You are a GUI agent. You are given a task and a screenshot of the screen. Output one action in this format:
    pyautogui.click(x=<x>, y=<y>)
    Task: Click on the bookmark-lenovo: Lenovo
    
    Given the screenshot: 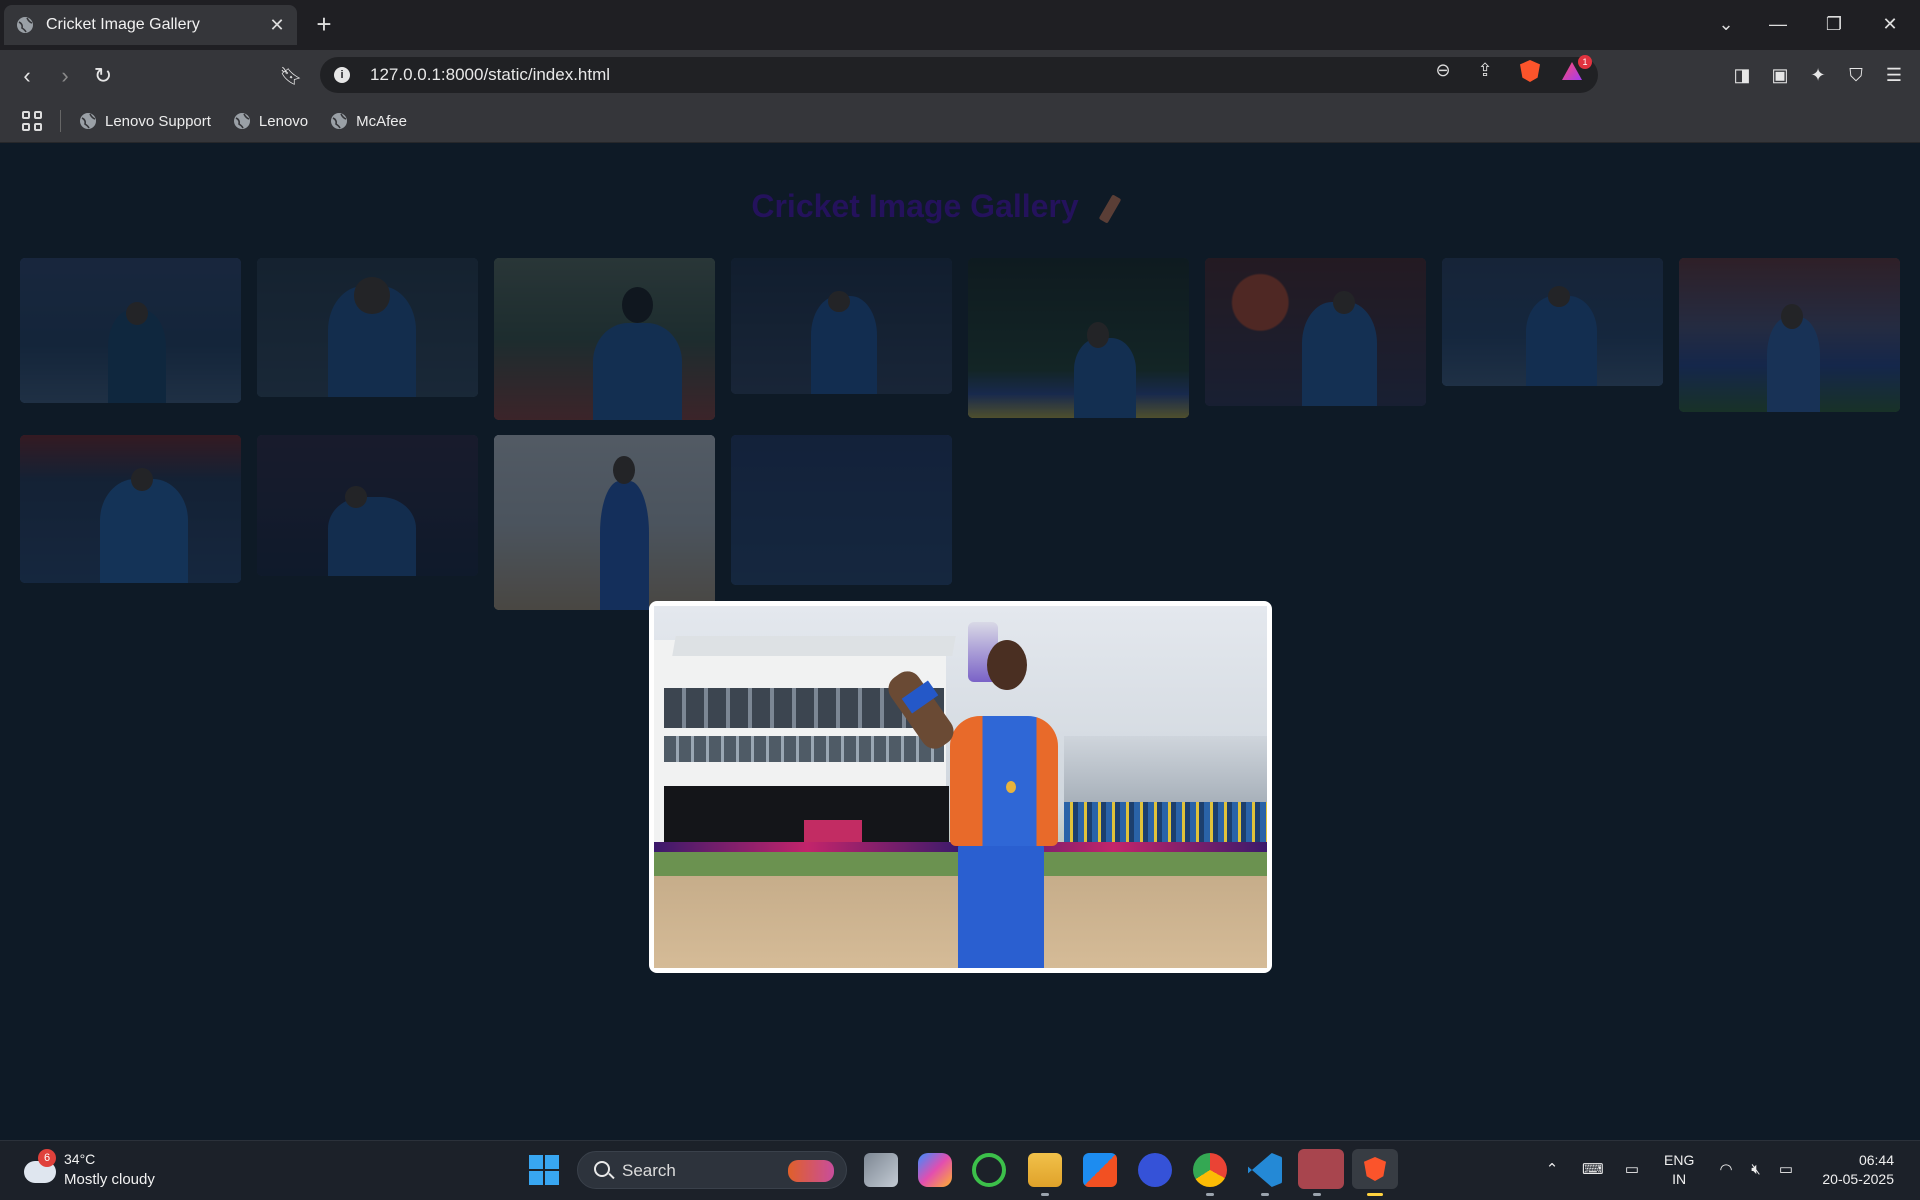 What is the action you would take?
    pyautogui.click(x=270, y=121)
    